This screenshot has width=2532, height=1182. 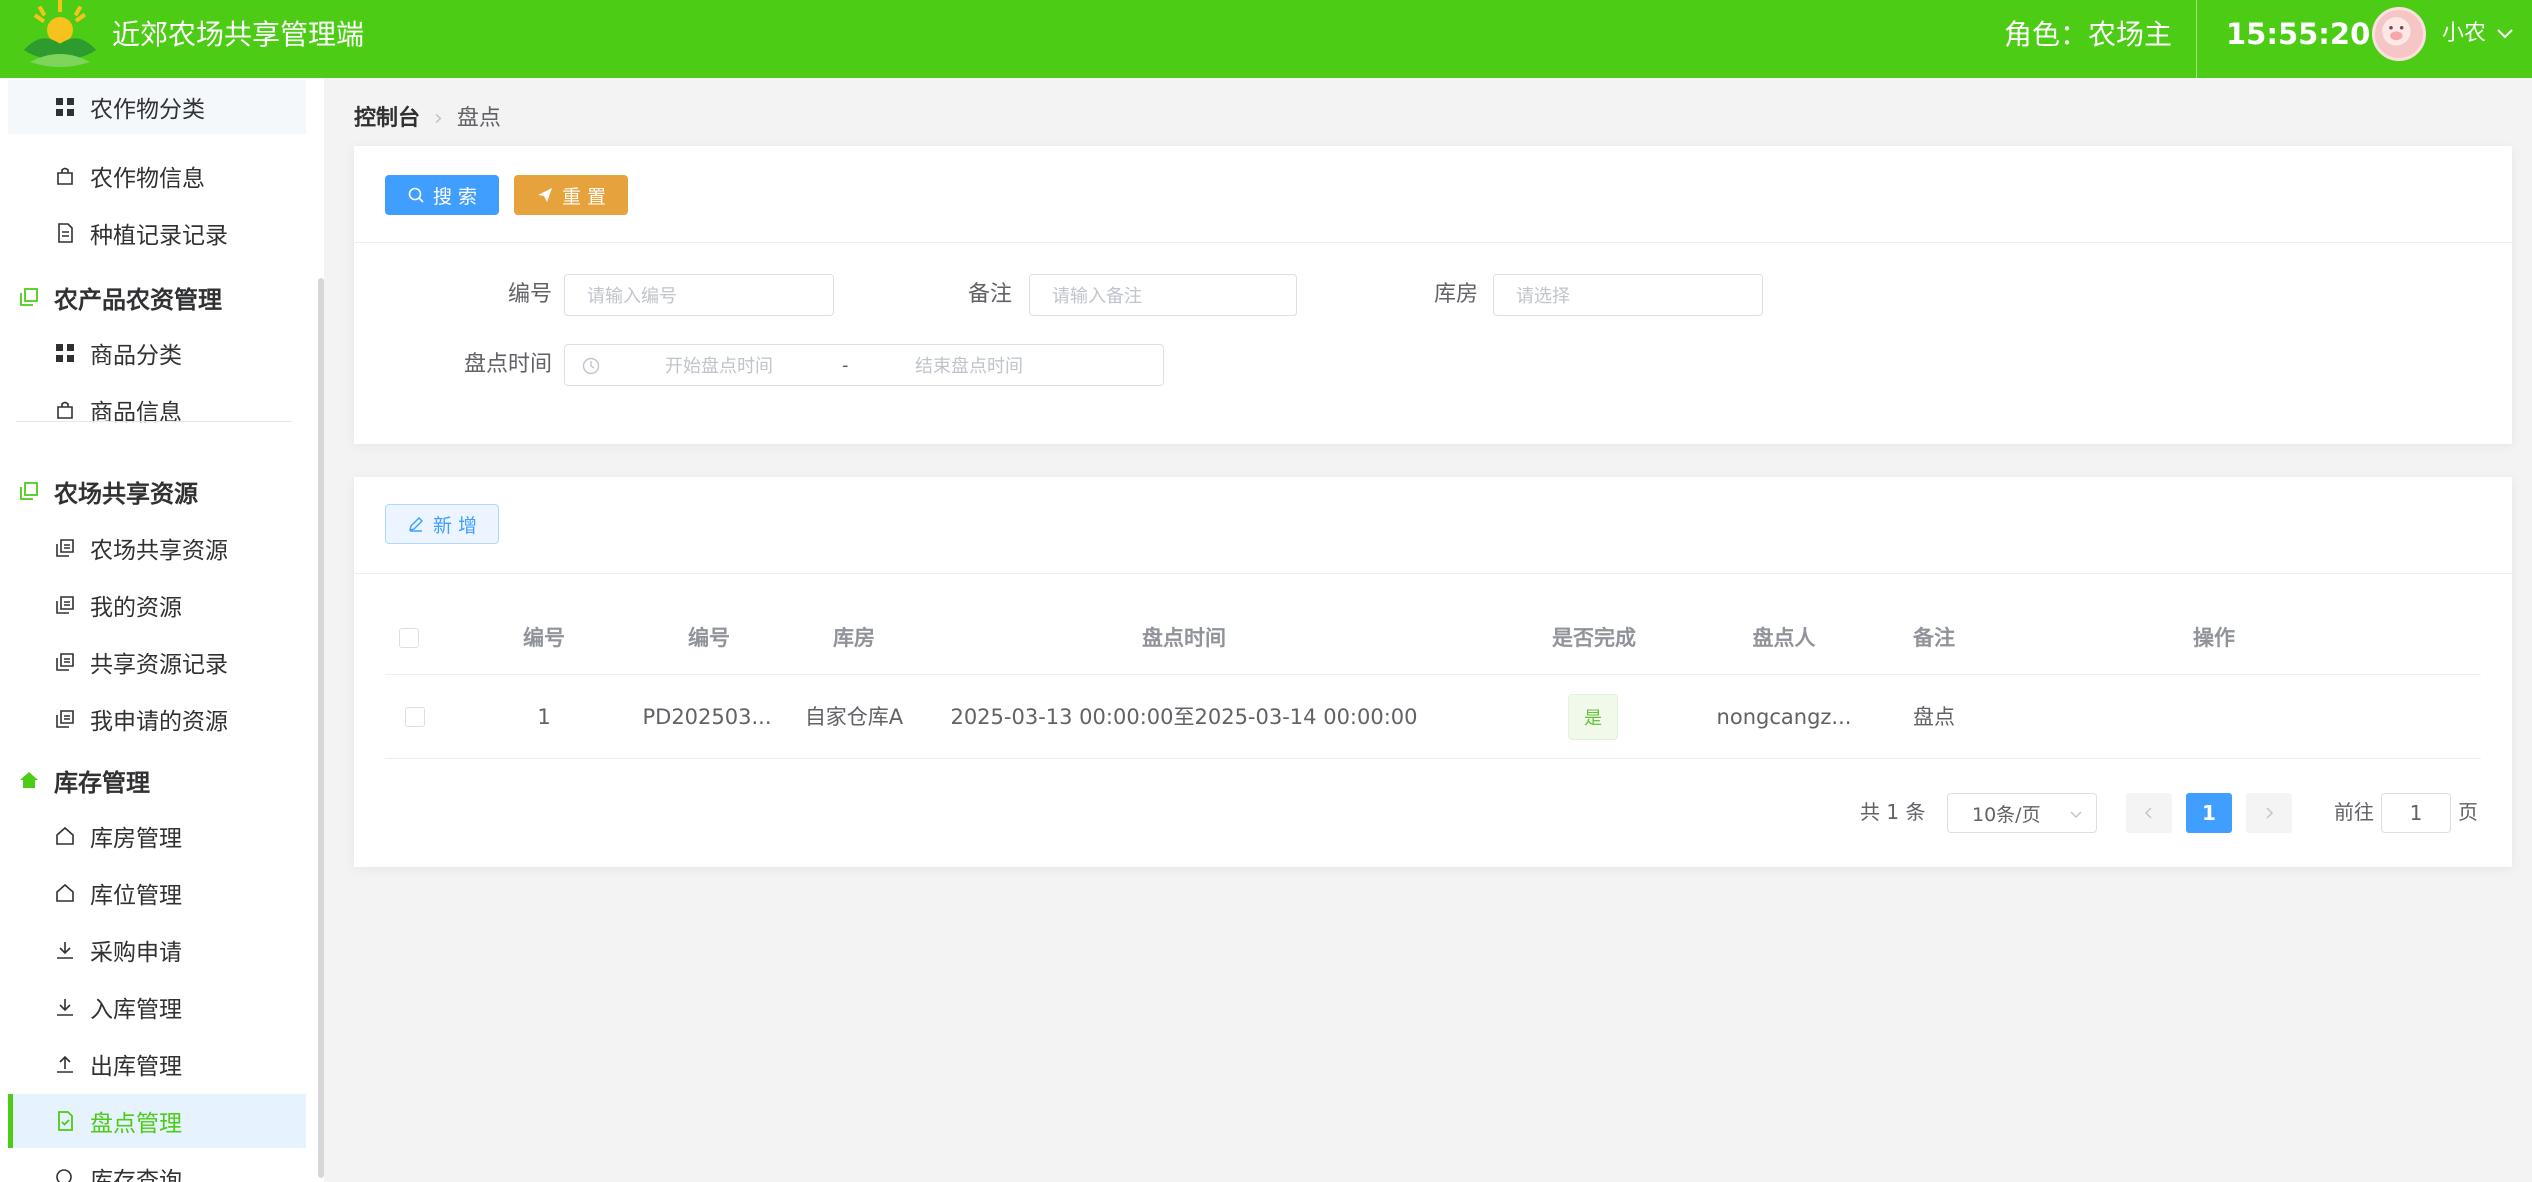 I want to click on column-header-index: 编号, so click(x=544, y=638).